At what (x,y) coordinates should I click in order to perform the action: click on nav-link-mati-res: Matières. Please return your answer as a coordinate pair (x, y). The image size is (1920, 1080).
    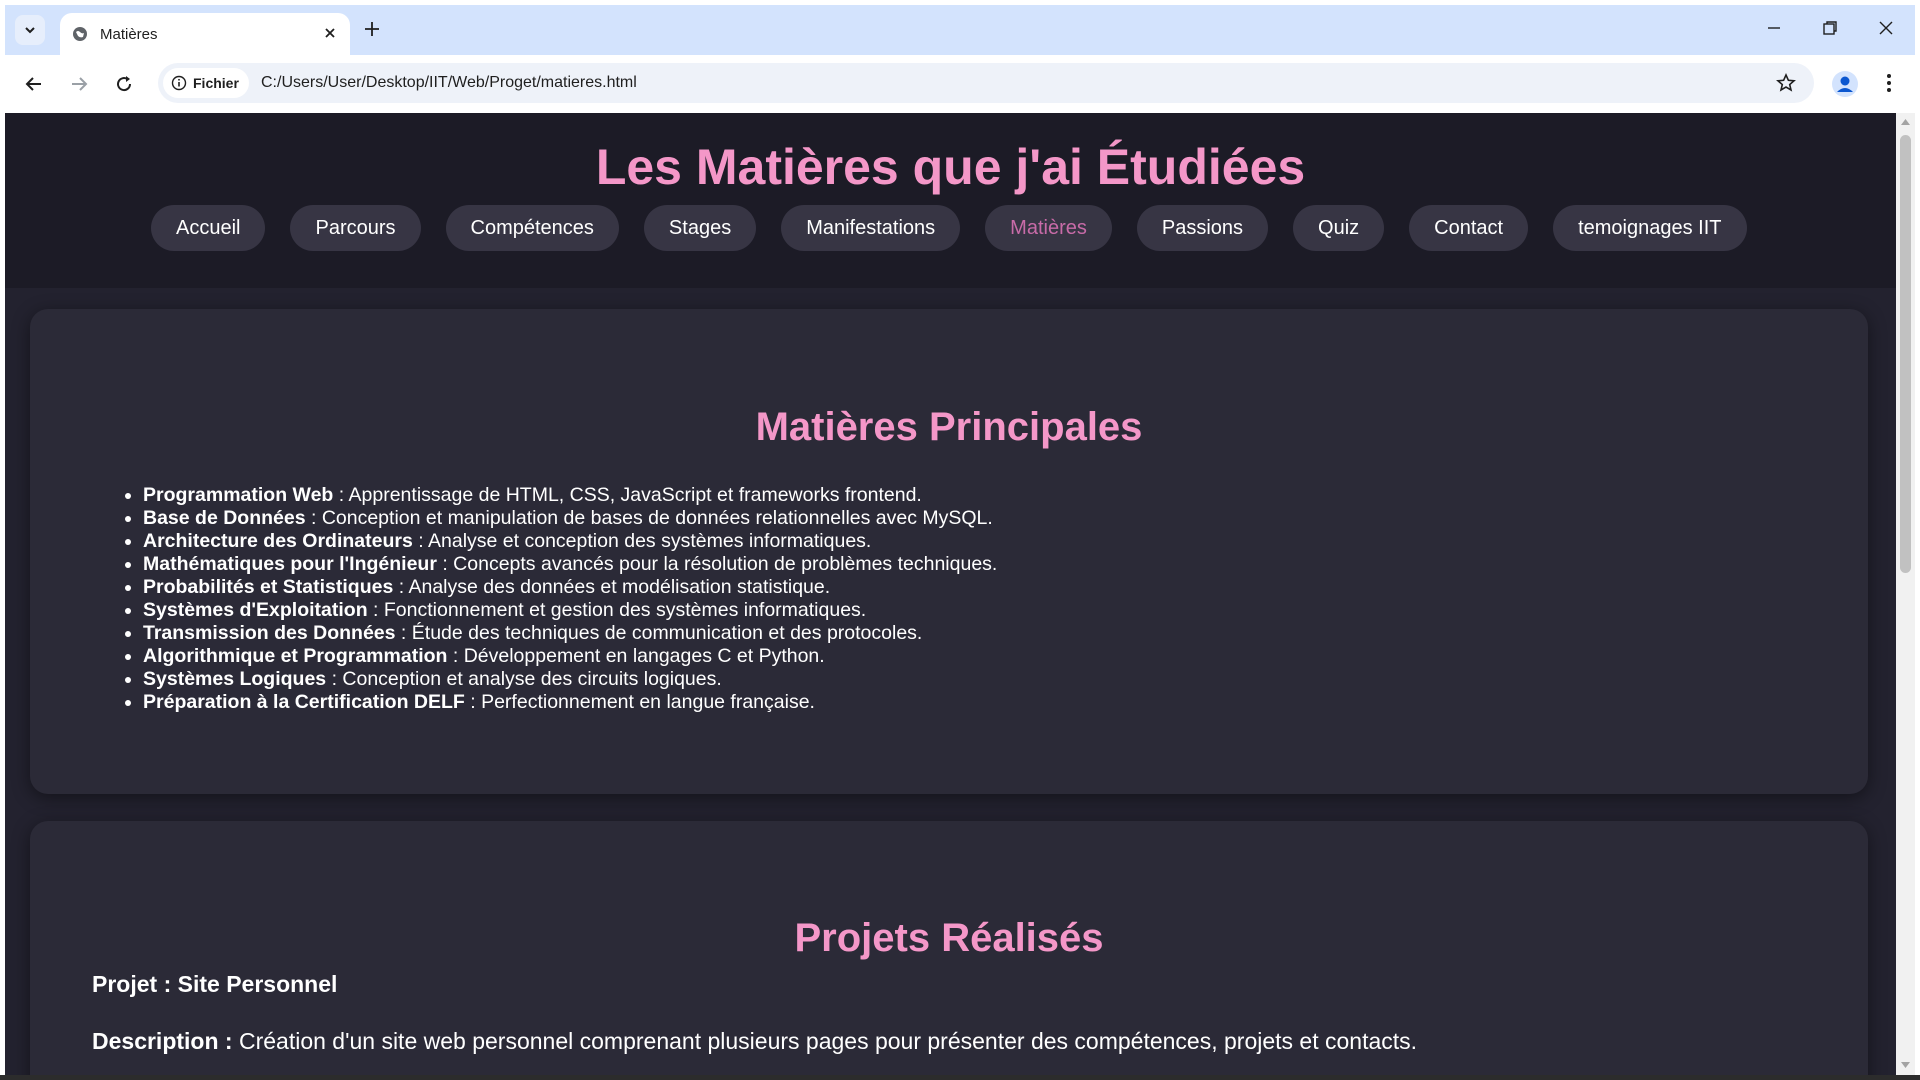
    Looking at the image, I should click on (1048, 228).